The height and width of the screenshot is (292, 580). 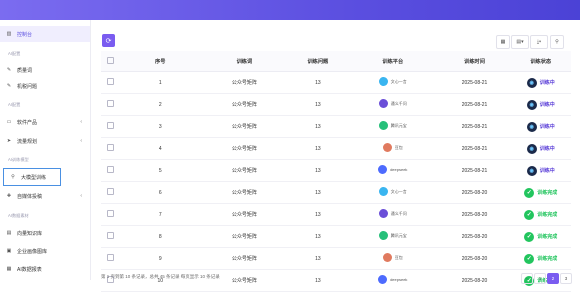 I want to click on cell-no: 4, so click(x=160, y=148).